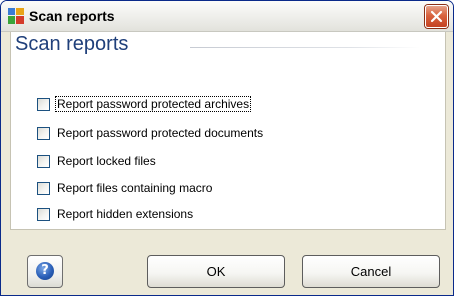 This screenshot has height=296, width=454. Describe the element at coordinates (135, 188) in the screenshot. I see `option-label: Report files containing macro` at that location.